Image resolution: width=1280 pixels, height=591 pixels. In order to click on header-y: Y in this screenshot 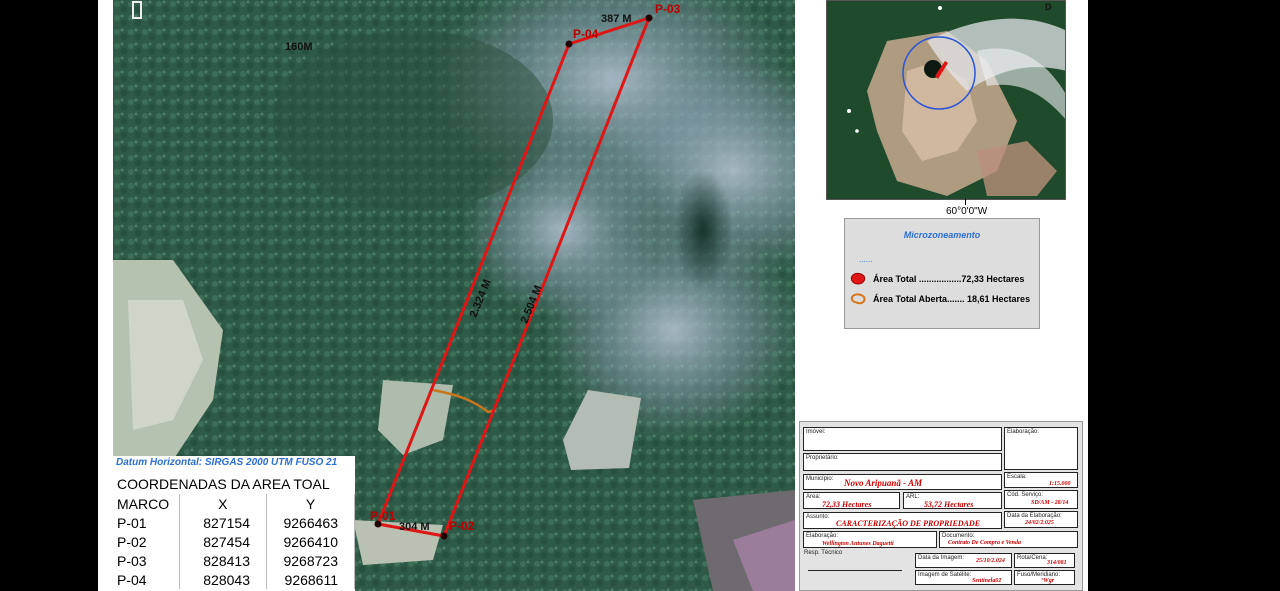, I will do `click(311, 503)`.